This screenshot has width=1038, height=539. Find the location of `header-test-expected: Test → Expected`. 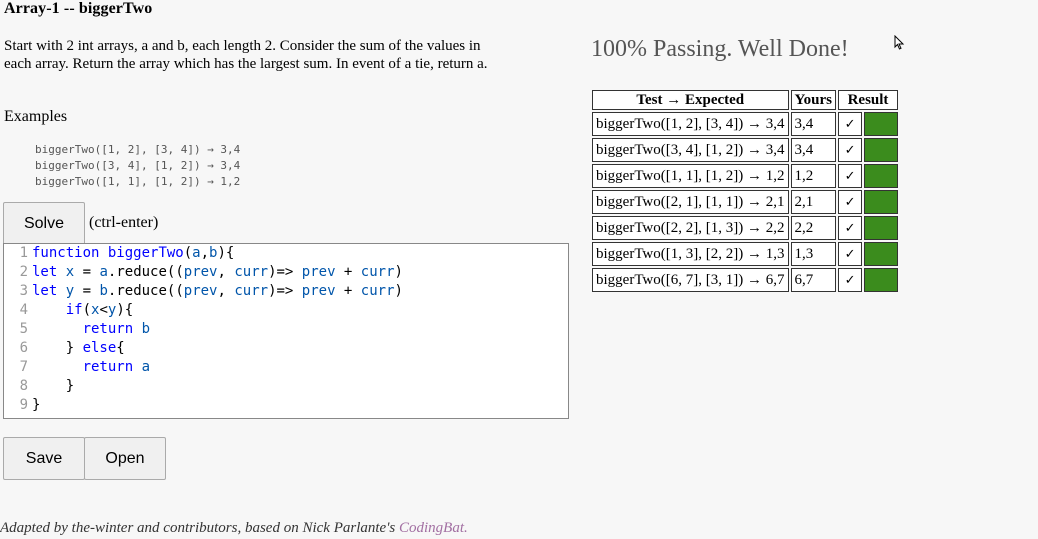

header-test-expected: Test → Expected is located at coordinates (690, 100).